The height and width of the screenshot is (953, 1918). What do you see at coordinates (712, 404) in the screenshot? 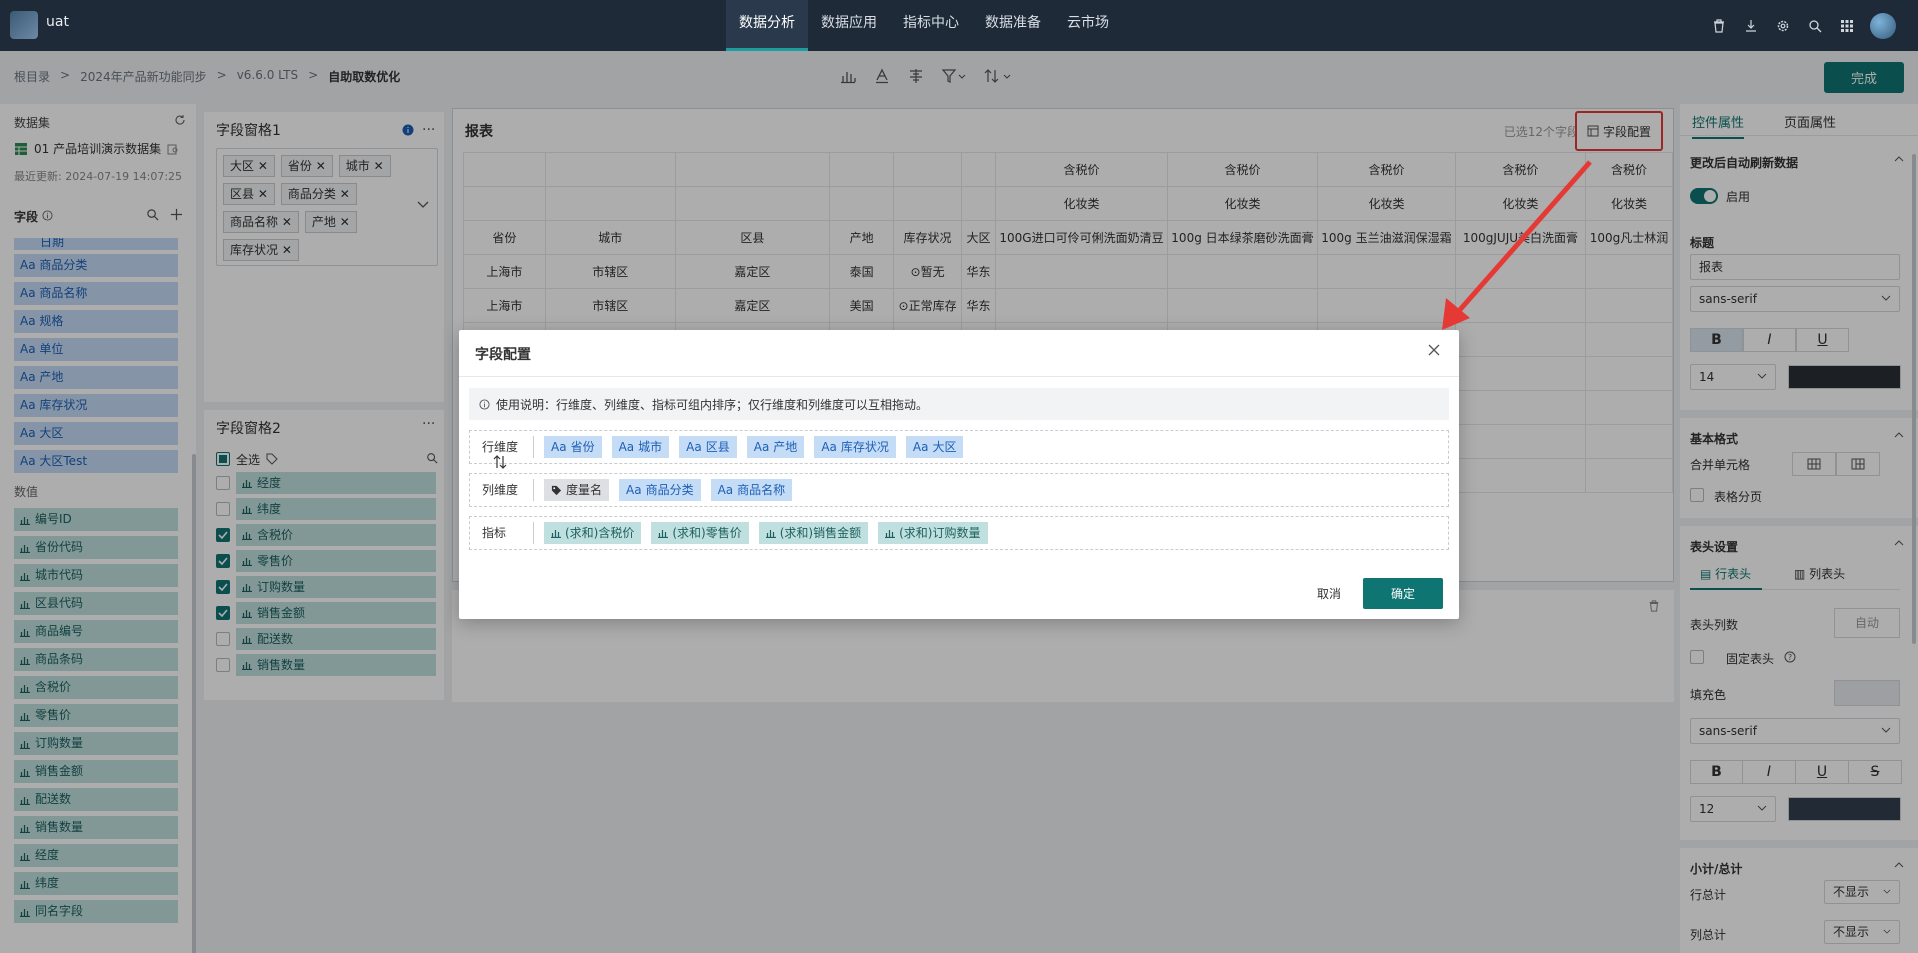
I see `usage-text: 使用说明：行维度、列维度、指标可组内排序；仅行维度和列维度可以互相拖动。` at bounding box center [712, 404].